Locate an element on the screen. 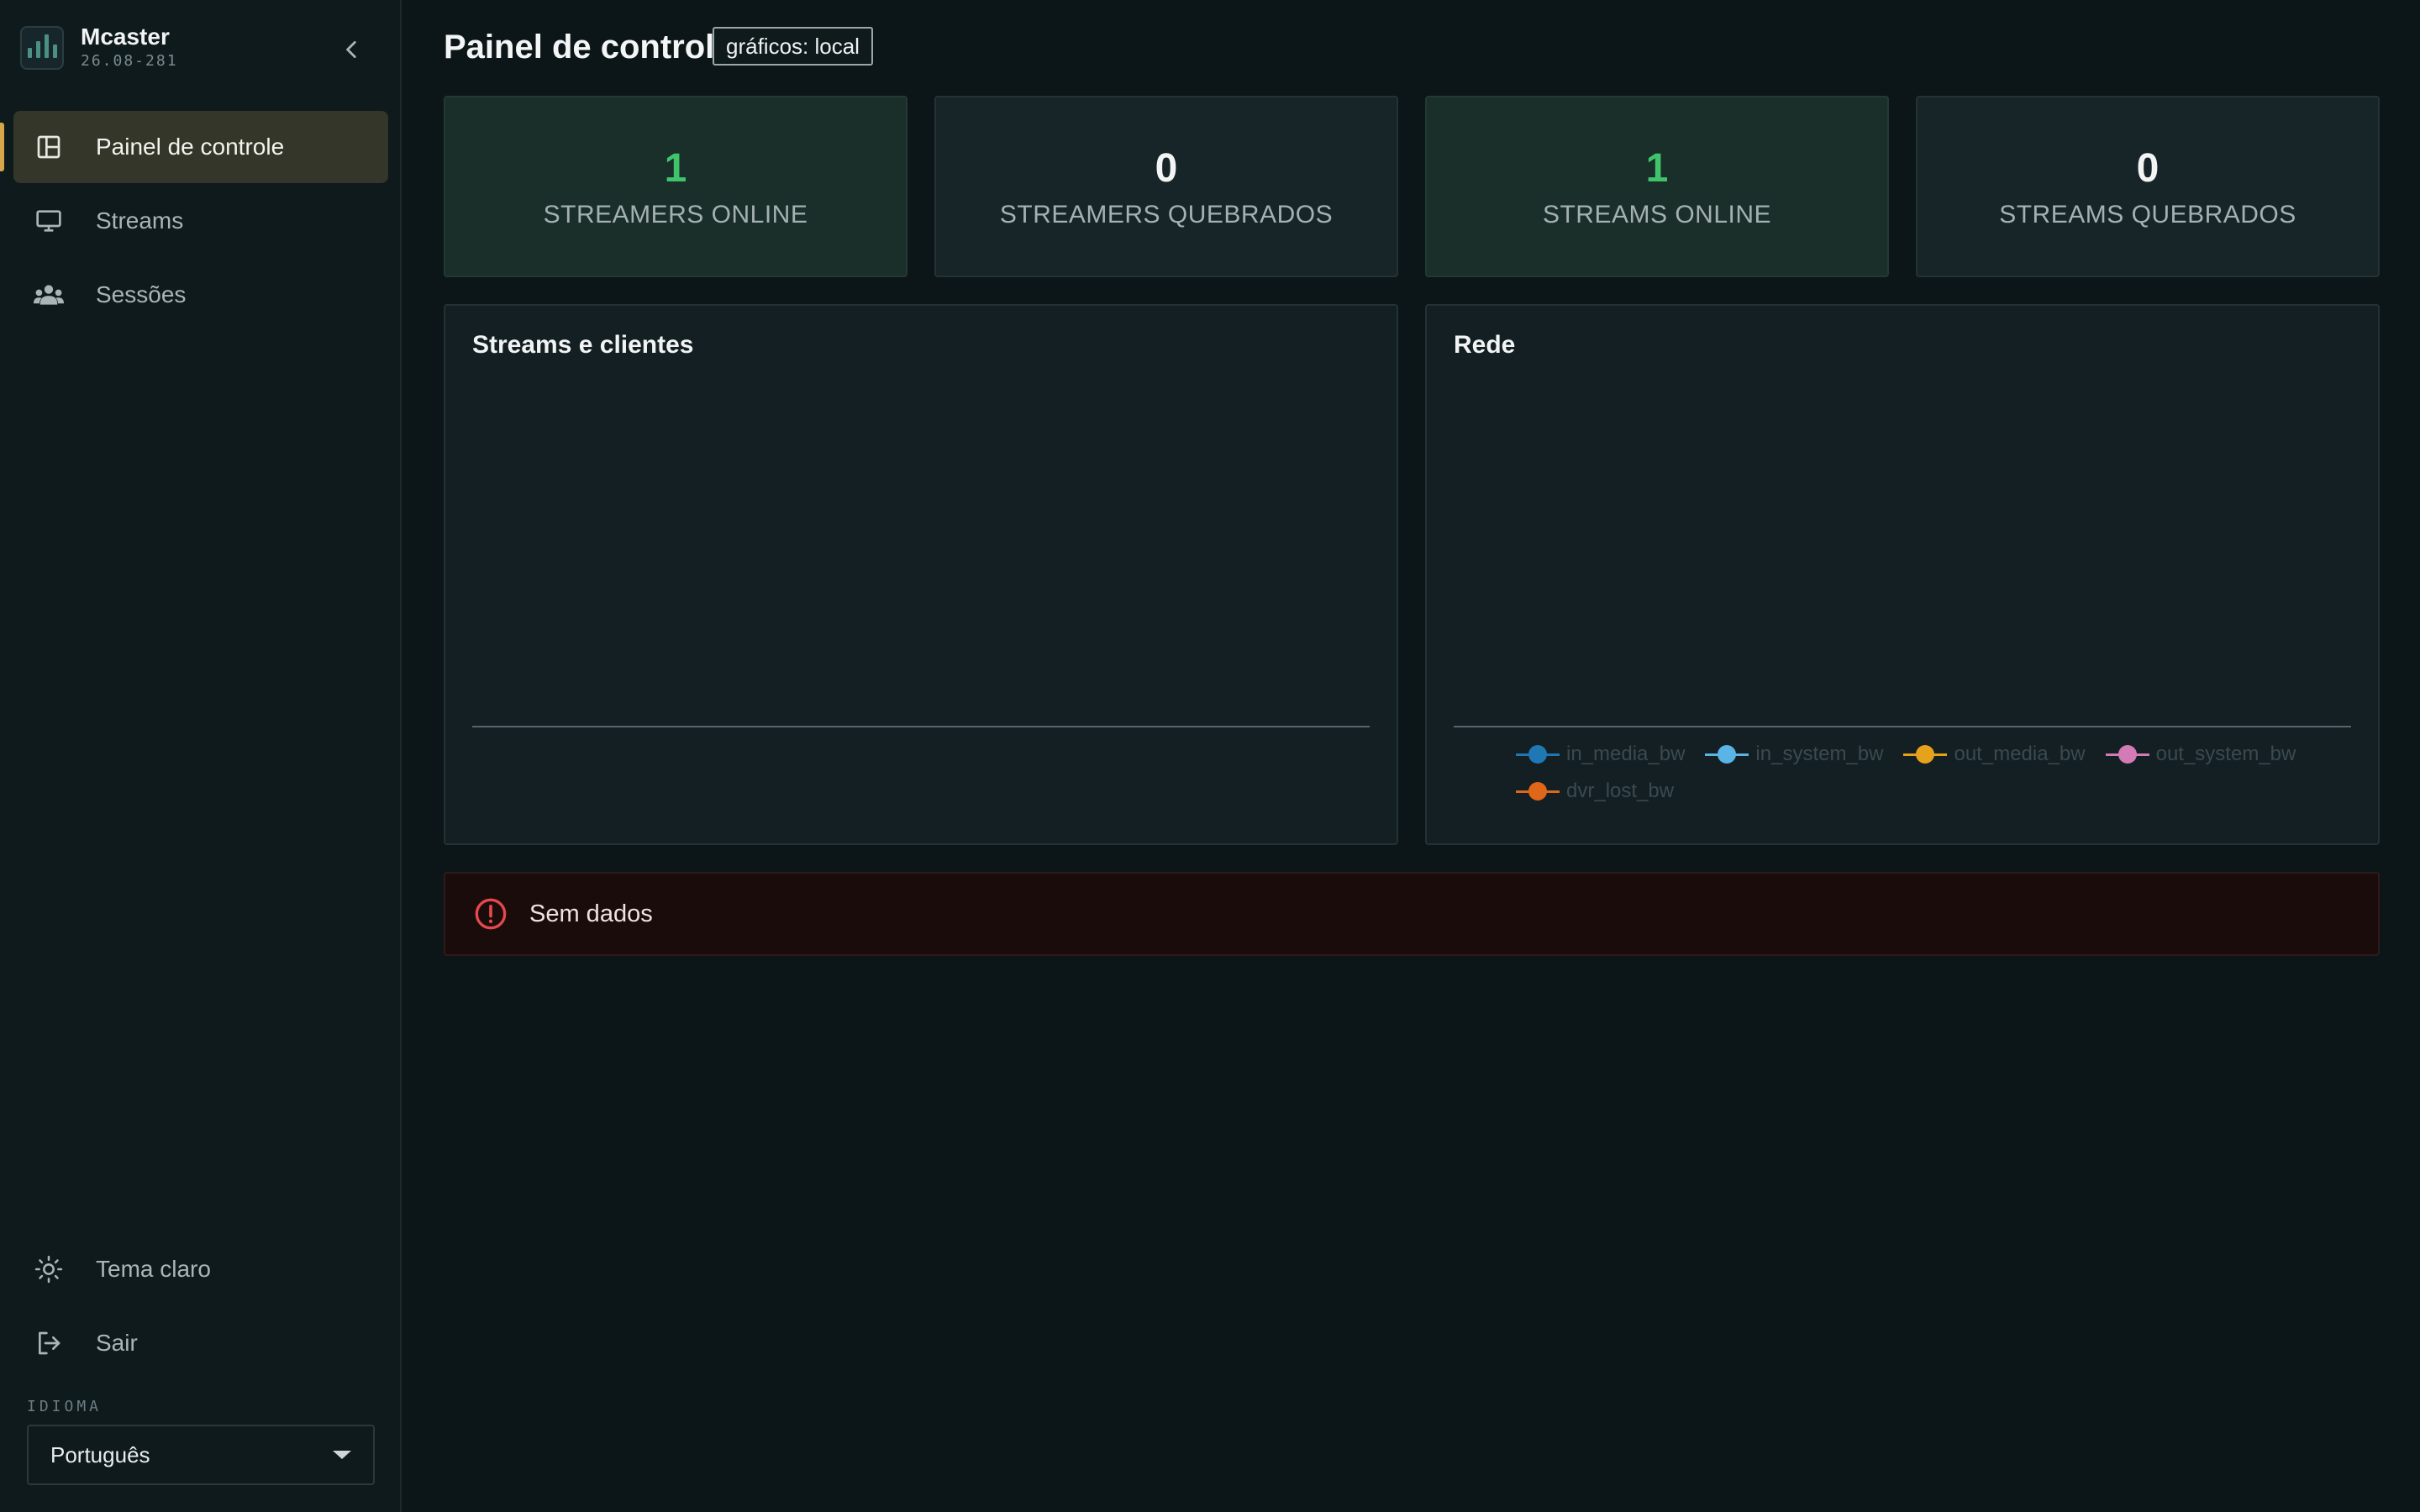 The height and width of the screenshot is (1512, 2420). page-title: Painel de controle is located at coordinates (589, 47).